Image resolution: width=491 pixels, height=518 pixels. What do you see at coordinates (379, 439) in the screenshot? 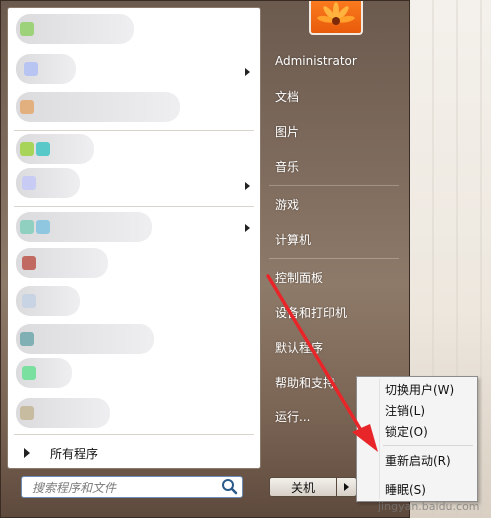
I see `menu-gutter` at bounding box center [379, 439].